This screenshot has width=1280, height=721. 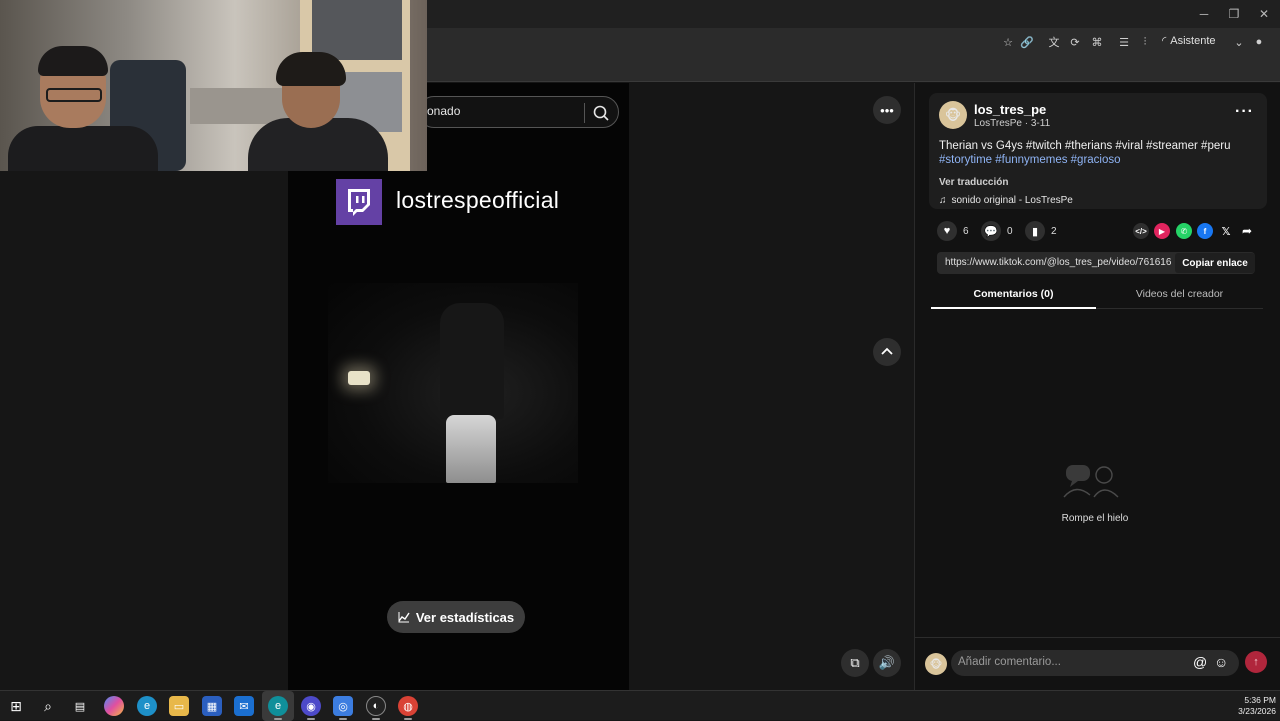 I want to click on translate-icon: 文, so click(x=1054, y=42).